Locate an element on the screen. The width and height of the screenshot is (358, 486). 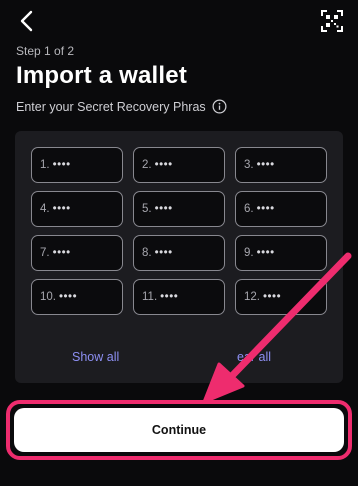
word-field-6: 6. •••• is located at coordinates (281, 209).